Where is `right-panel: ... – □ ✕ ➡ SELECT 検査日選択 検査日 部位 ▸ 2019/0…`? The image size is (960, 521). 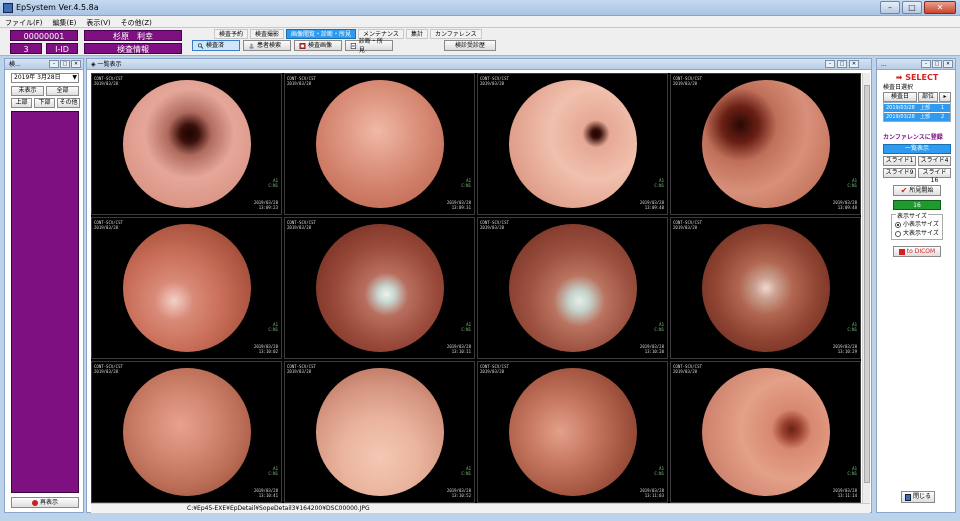
right-panel: ... – □ ✕ ➡ SELECT 検査日選択 検査日 部位 ▸ 2019/0… is located at coordinates (916, 285).